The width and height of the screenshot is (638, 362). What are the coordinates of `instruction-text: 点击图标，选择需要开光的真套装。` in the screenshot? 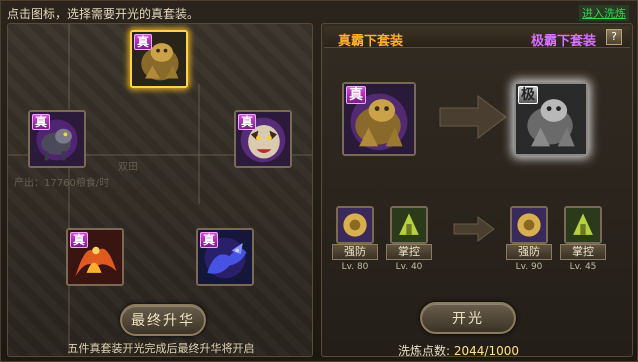 It's located at (103, 14).